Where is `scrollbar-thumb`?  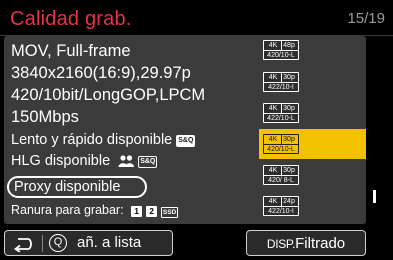
scrollbar-thumb is located at coordinates (374, 196).